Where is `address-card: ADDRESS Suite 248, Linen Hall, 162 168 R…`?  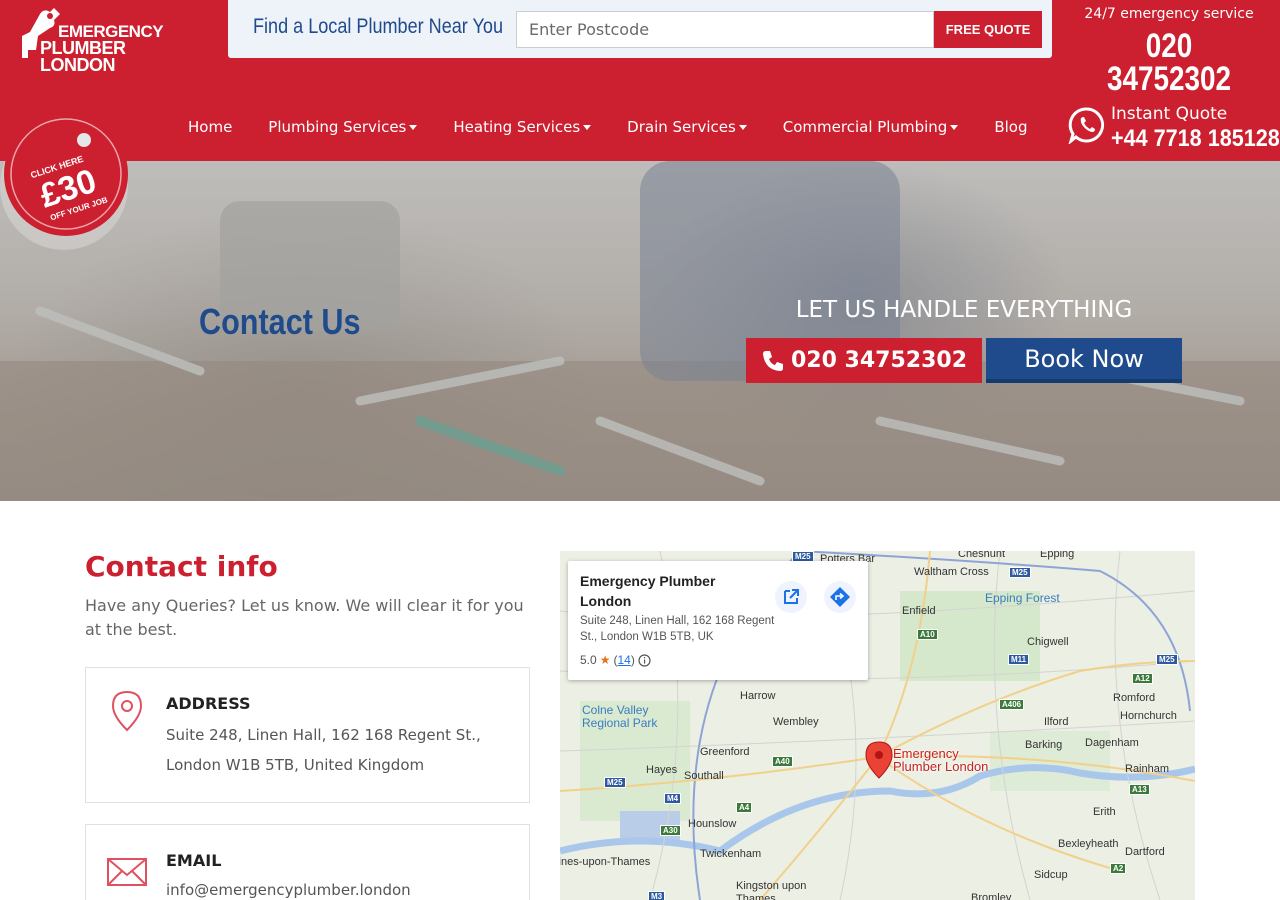
address-card: ADDRESS Suite 248, Linen Hall, 162 168 R… is located at coordinates (307, 735).